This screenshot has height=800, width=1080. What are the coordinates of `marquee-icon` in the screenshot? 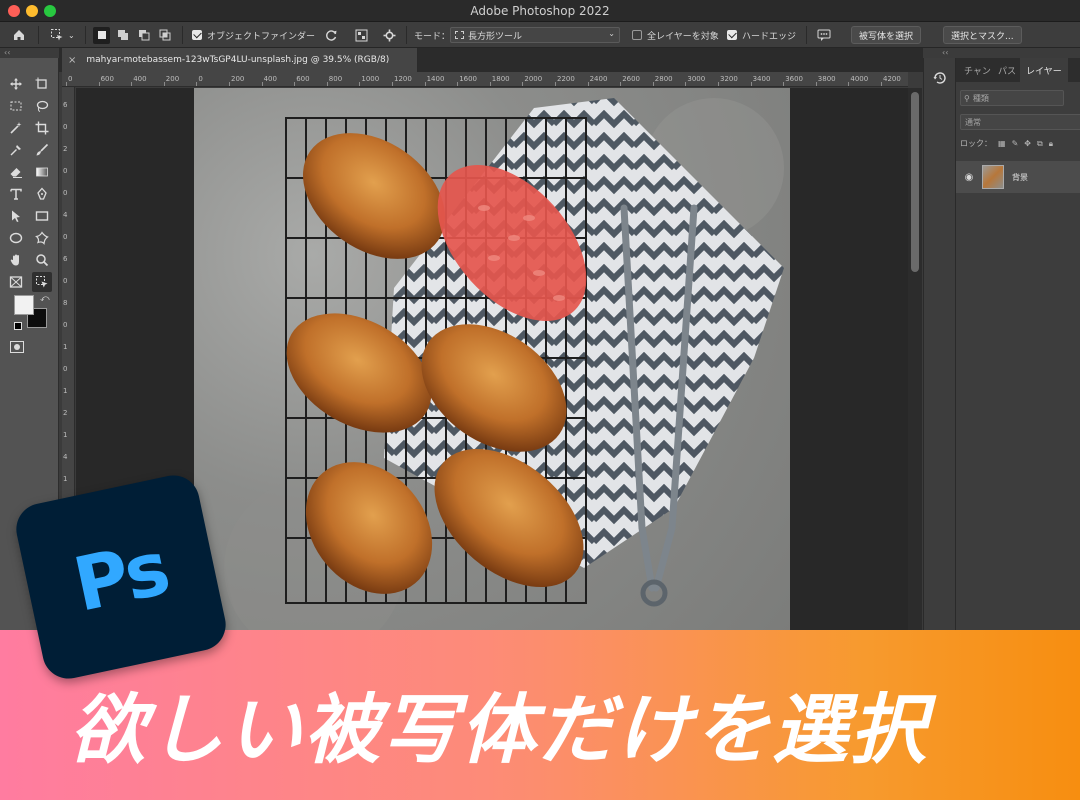 It's located at (16, 106).